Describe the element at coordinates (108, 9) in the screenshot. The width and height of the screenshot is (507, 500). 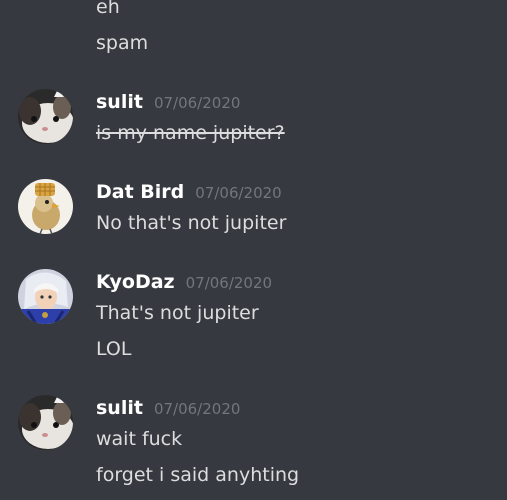
I see `message-text: eh` at that location.